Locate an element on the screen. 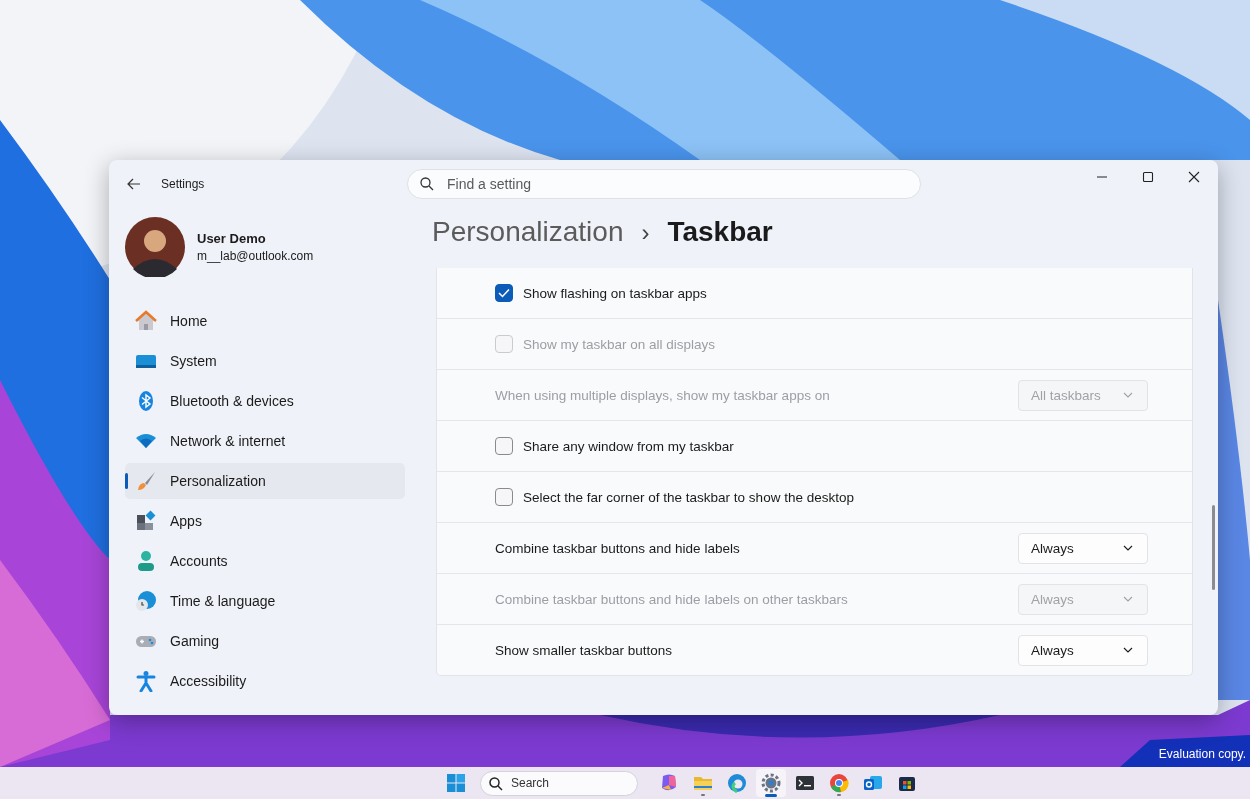  person-icon is located at coordinates (146, 561).